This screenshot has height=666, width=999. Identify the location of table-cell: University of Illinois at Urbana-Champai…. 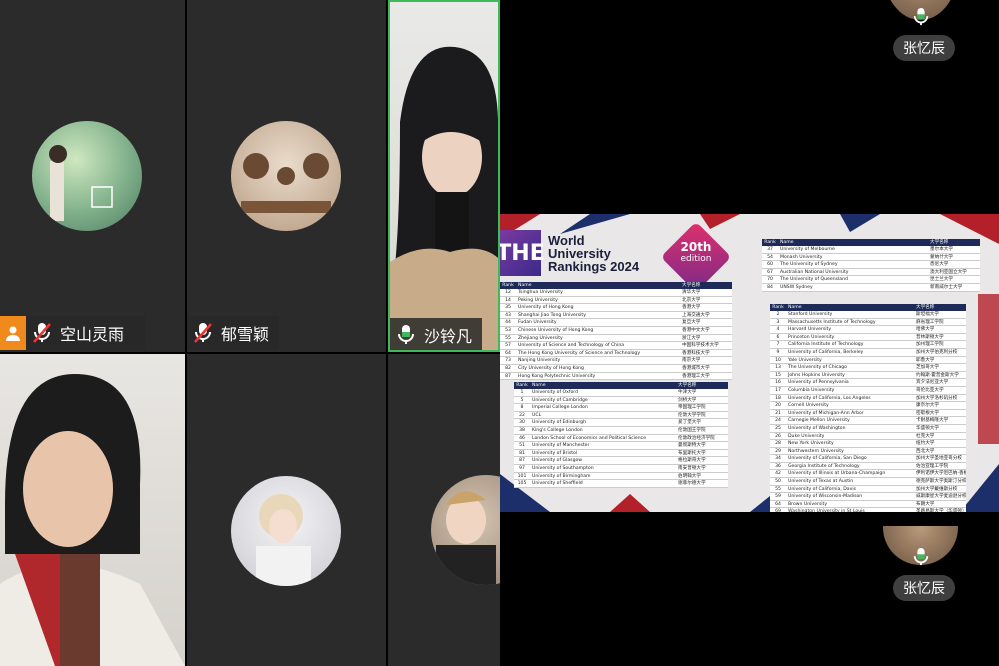
(837, 474).